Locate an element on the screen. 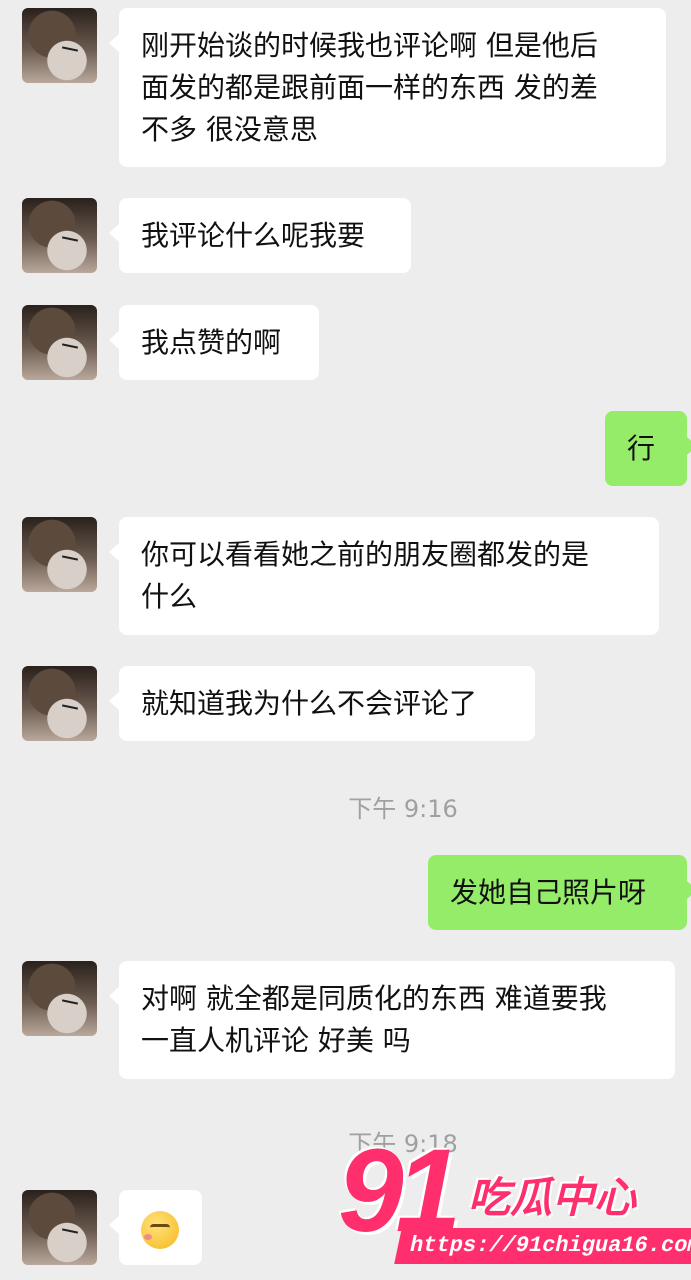 The height and width of the screenshot is (1280, 691). message-line: 什么 is located at coordinates (169, 596).